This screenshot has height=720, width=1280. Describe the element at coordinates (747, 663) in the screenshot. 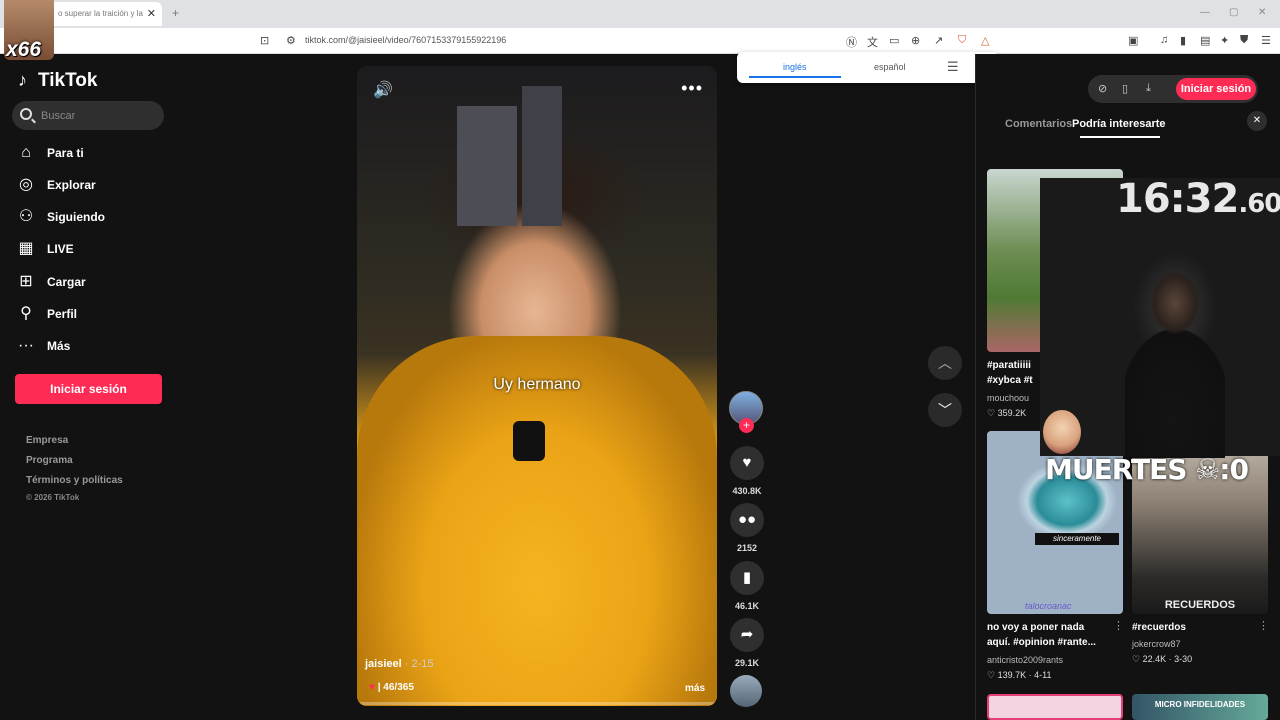

I see `share-count: 29.1K` at that location.